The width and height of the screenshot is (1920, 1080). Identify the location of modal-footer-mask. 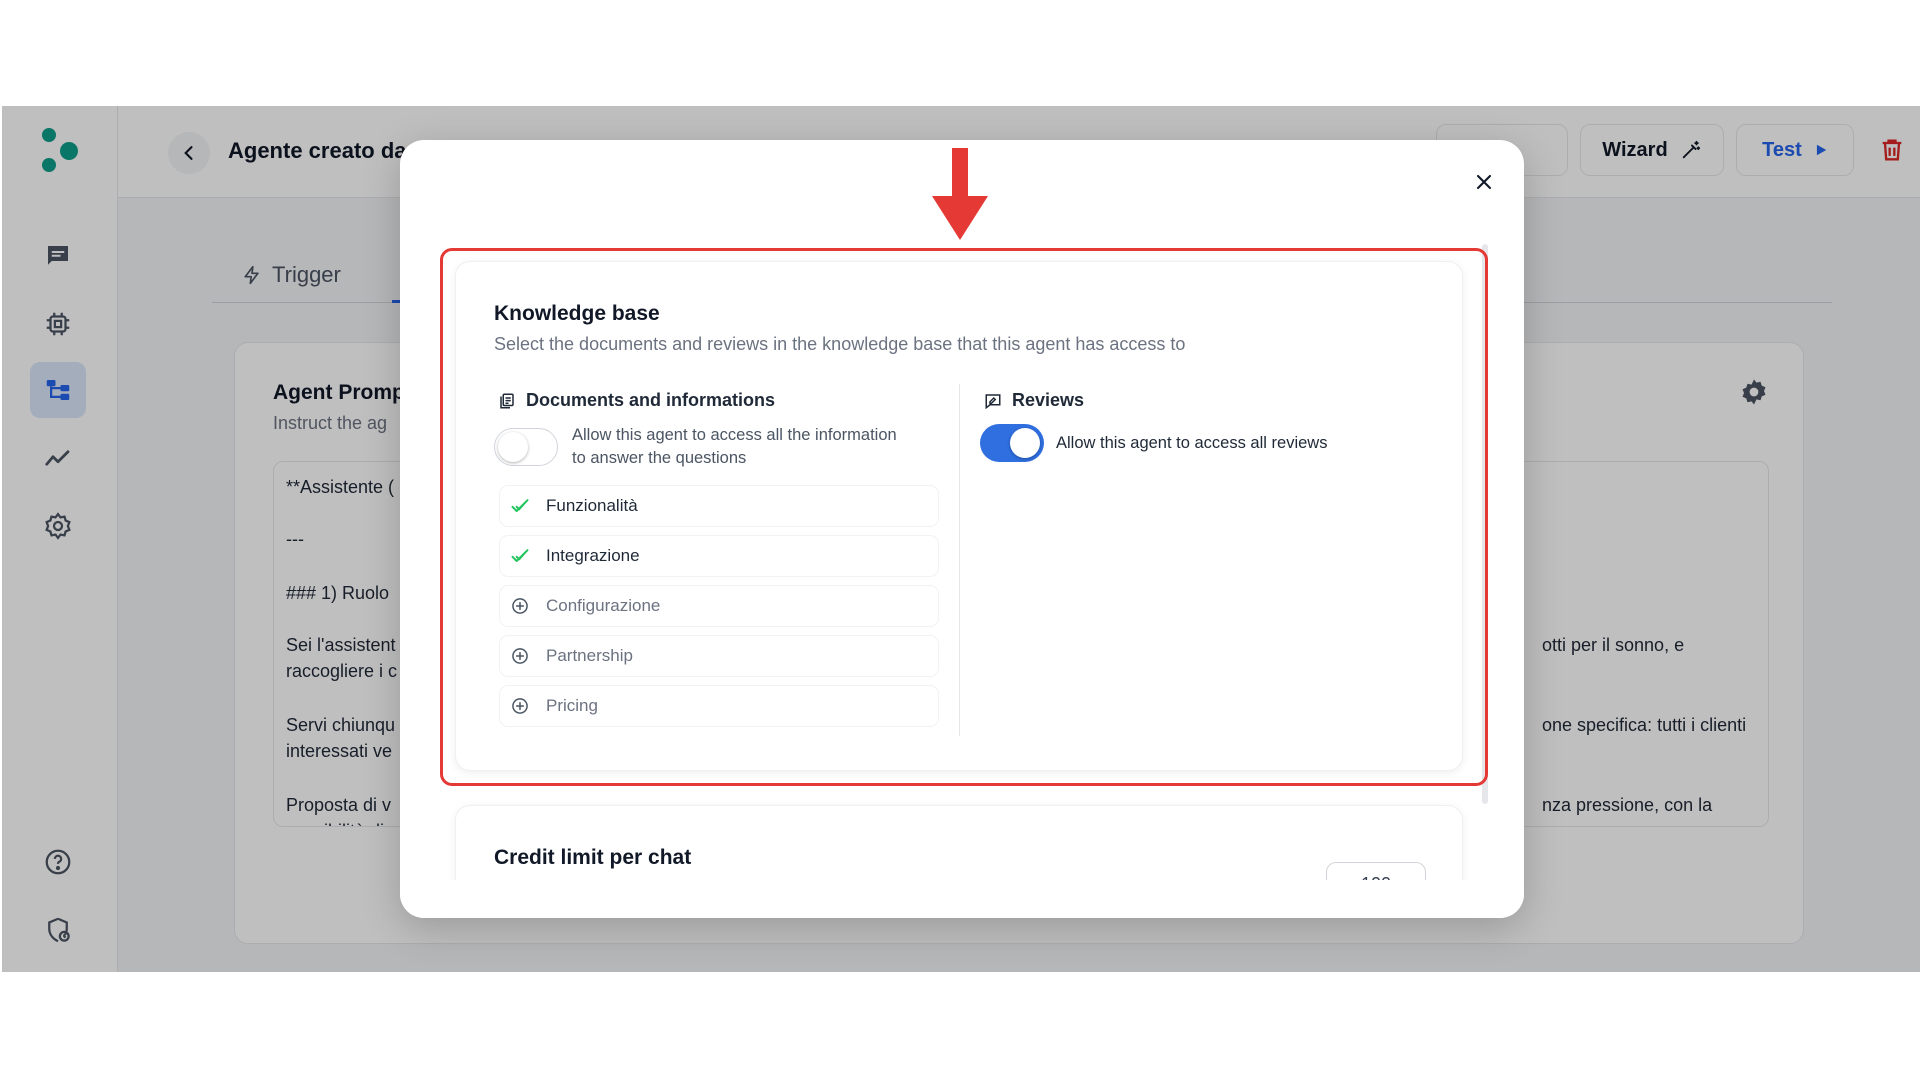
(962, 899).